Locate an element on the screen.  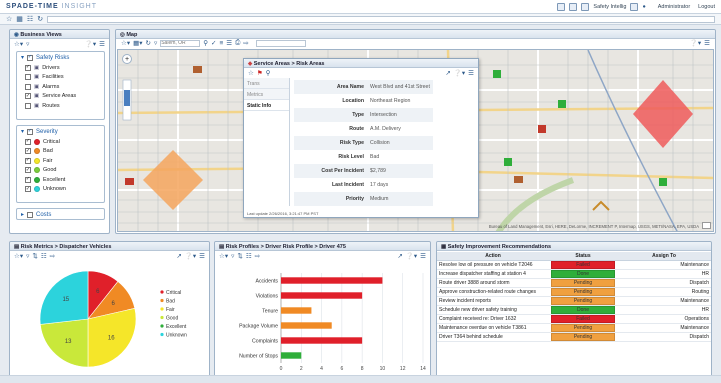
print-icon: ⎙ is located at coordinates (237, 43).